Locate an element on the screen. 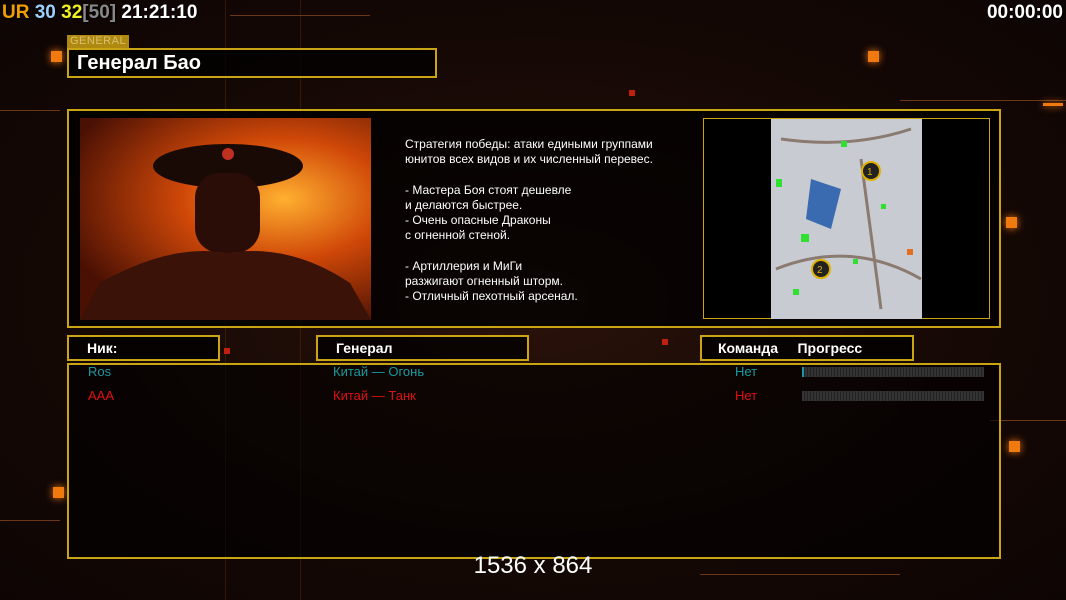 This screenshot has width=1066, height=600. player-nick: Ros is located at coordinates (100, 371).